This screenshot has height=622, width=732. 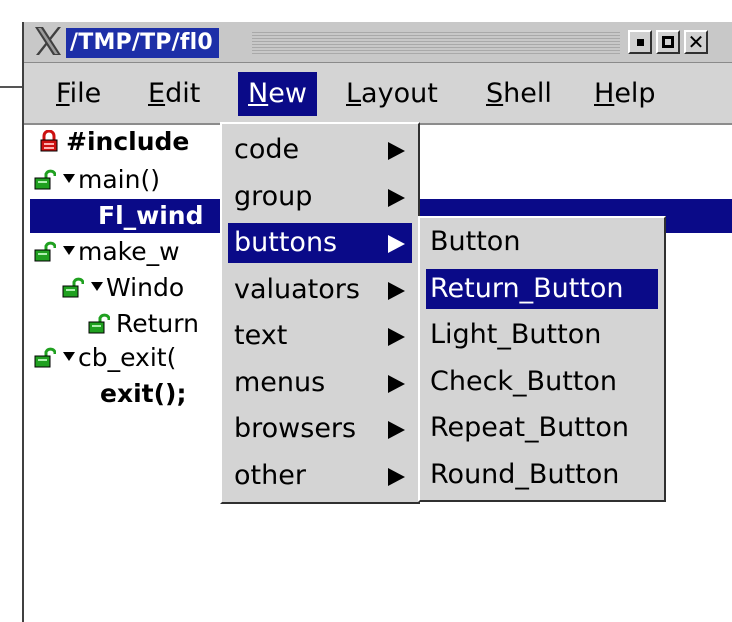 I want to click on menu-item-label: text, so click(x=261, y=335).